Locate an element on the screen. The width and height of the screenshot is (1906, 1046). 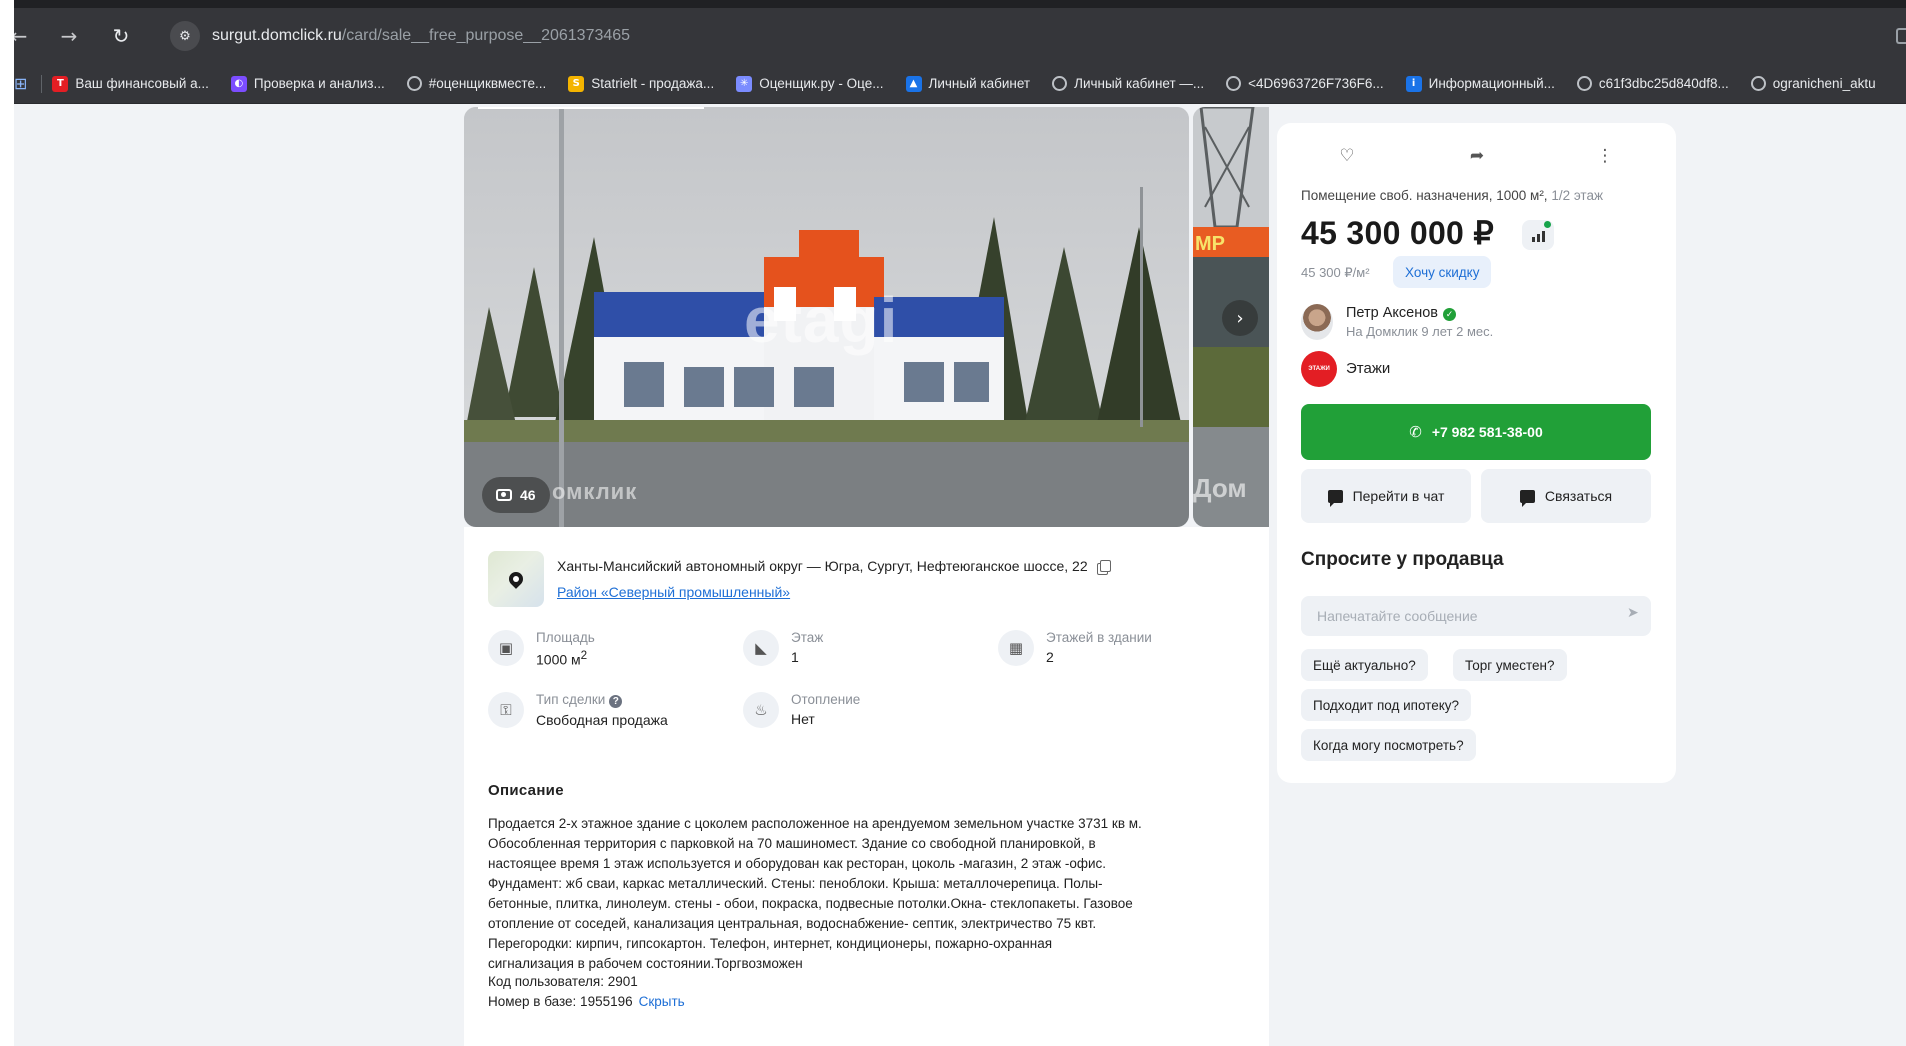
reload-icon: ↻ is located at coordinates (121, 36).